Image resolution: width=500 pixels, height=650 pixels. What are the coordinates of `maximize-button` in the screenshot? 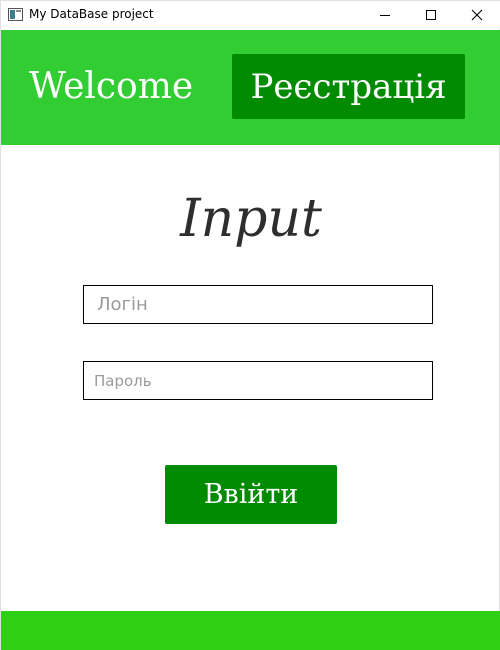 It's located at (431, 15).